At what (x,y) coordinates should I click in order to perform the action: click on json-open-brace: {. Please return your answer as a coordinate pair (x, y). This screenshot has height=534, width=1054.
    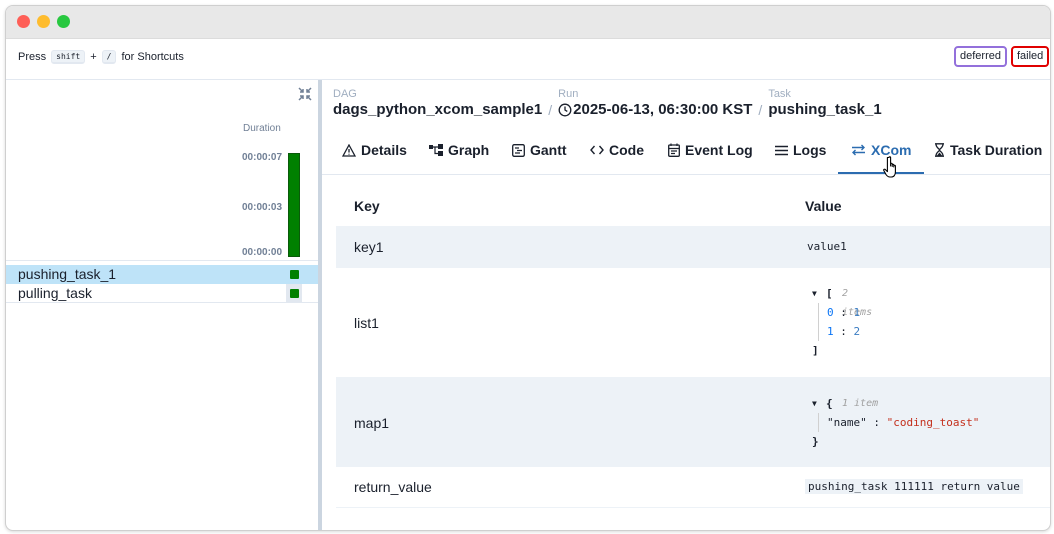
    Looking at the image, I should click on (829, 403).